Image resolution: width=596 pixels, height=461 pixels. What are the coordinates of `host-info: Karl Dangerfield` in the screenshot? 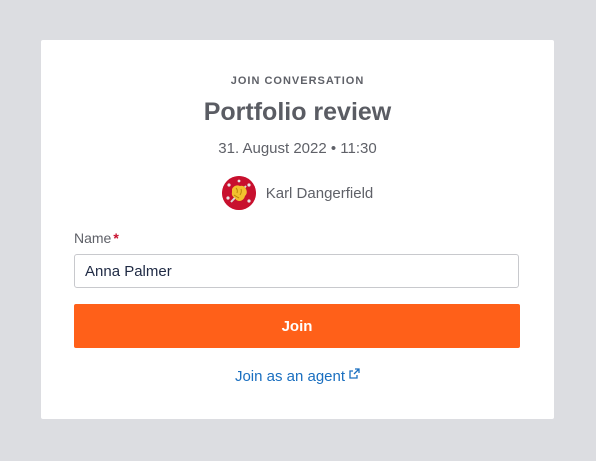 It's located at (297, 193).